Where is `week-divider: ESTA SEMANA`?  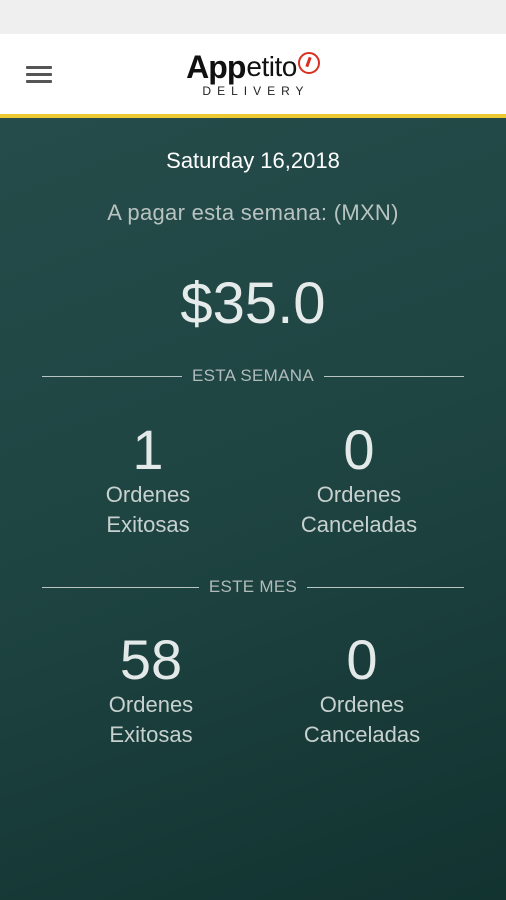 week-divider: ESTA SEMANA is located at coordinates (253, 376).